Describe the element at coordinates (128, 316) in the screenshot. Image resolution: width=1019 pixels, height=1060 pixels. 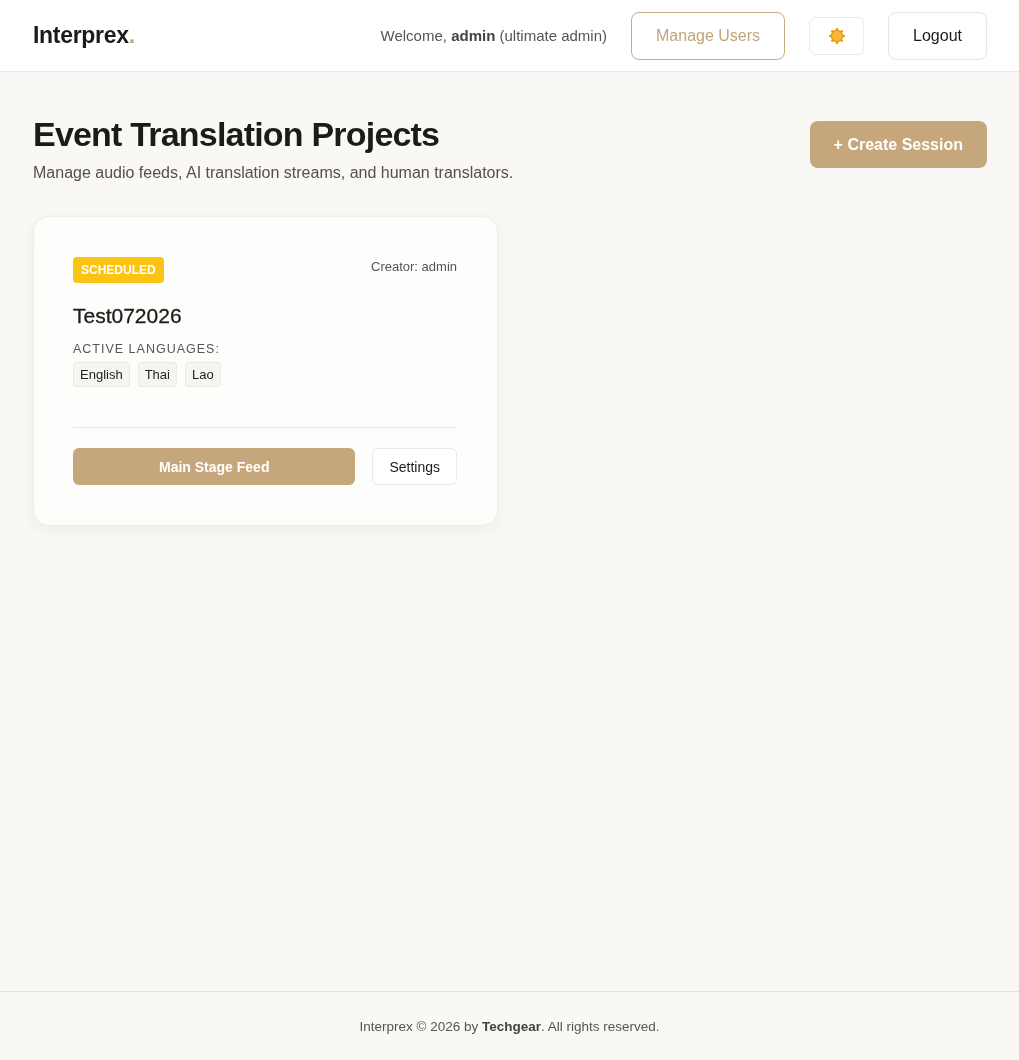
I see `session-title: Test072026` at that location.